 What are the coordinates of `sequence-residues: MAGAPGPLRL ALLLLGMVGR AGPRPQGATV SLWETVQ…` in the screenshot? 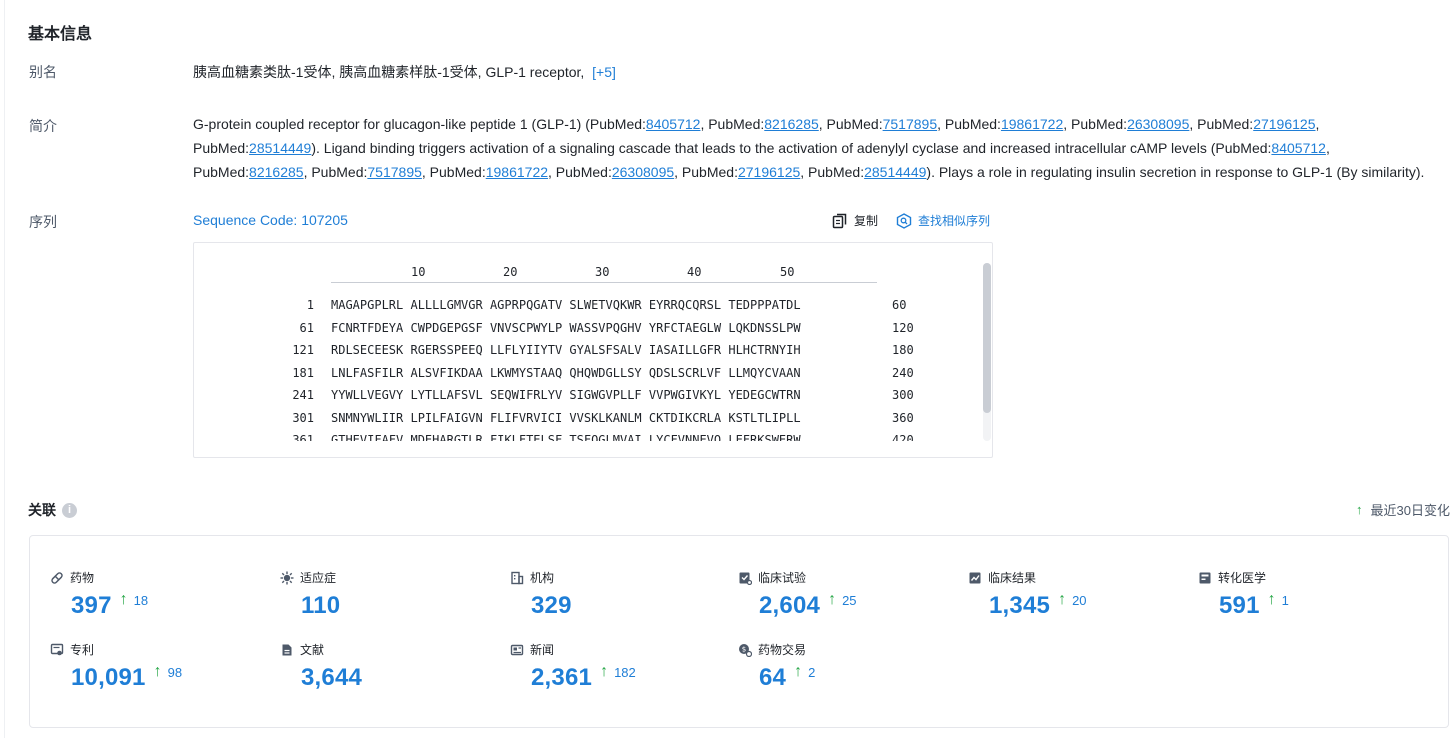 It's located at (566, 305).